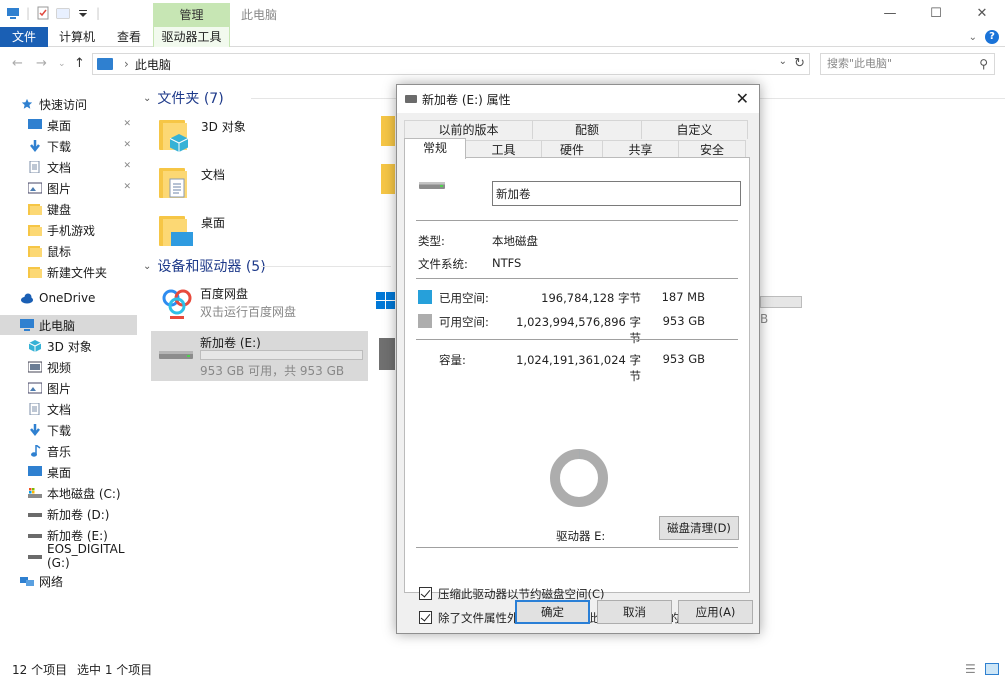 The height and width of the screenshot is (680, 1005). What do you see at coordinates (425, 297) in the screenshot?
I see `used-space-swatch` at bounding box center [425, 297].